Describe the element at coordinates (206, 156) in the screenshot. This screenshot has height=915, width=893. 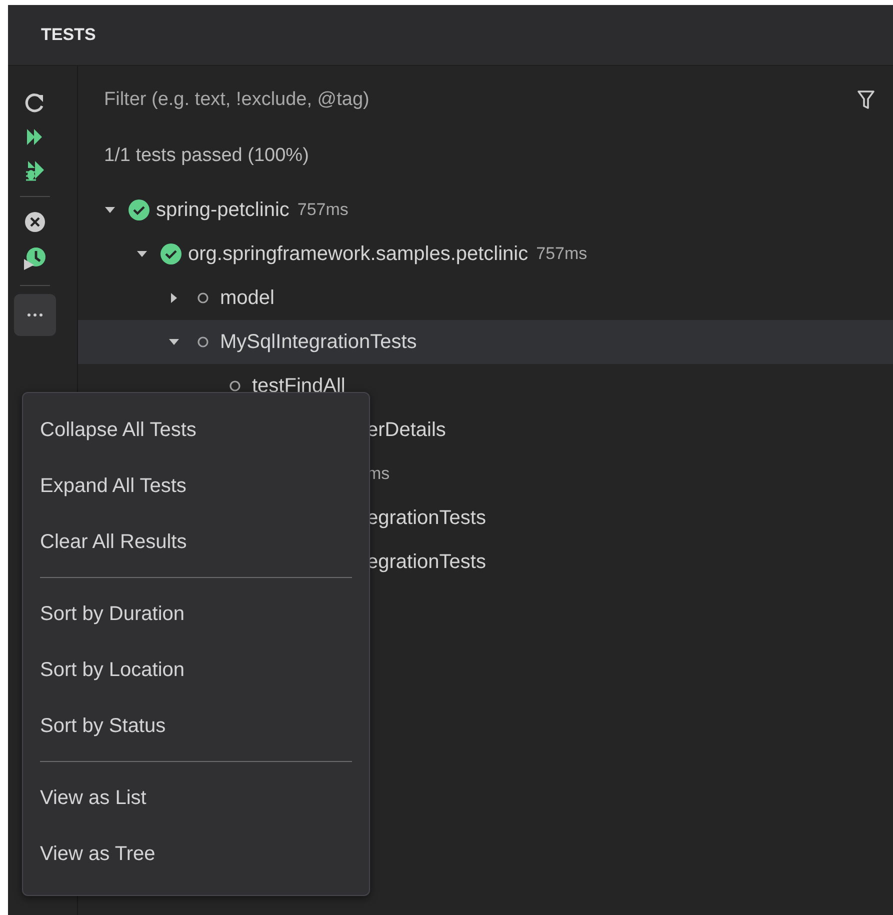
I see `test-summary: 1/1 tests passed (100%)` at that location.